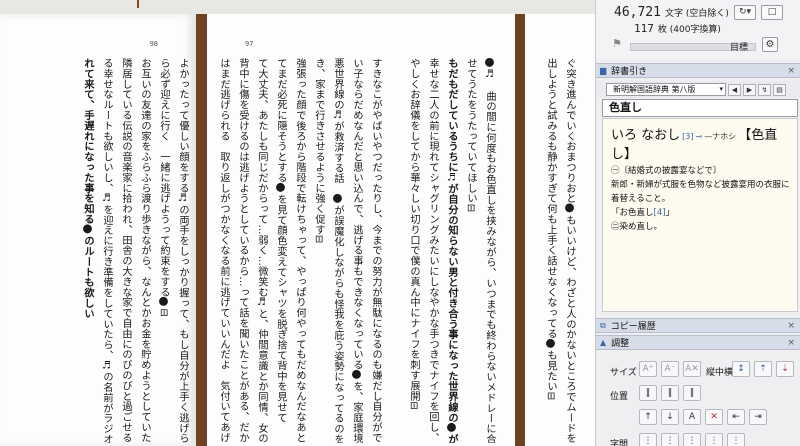  I want to click on shift-up-icon: ↑, so click(648, 417).